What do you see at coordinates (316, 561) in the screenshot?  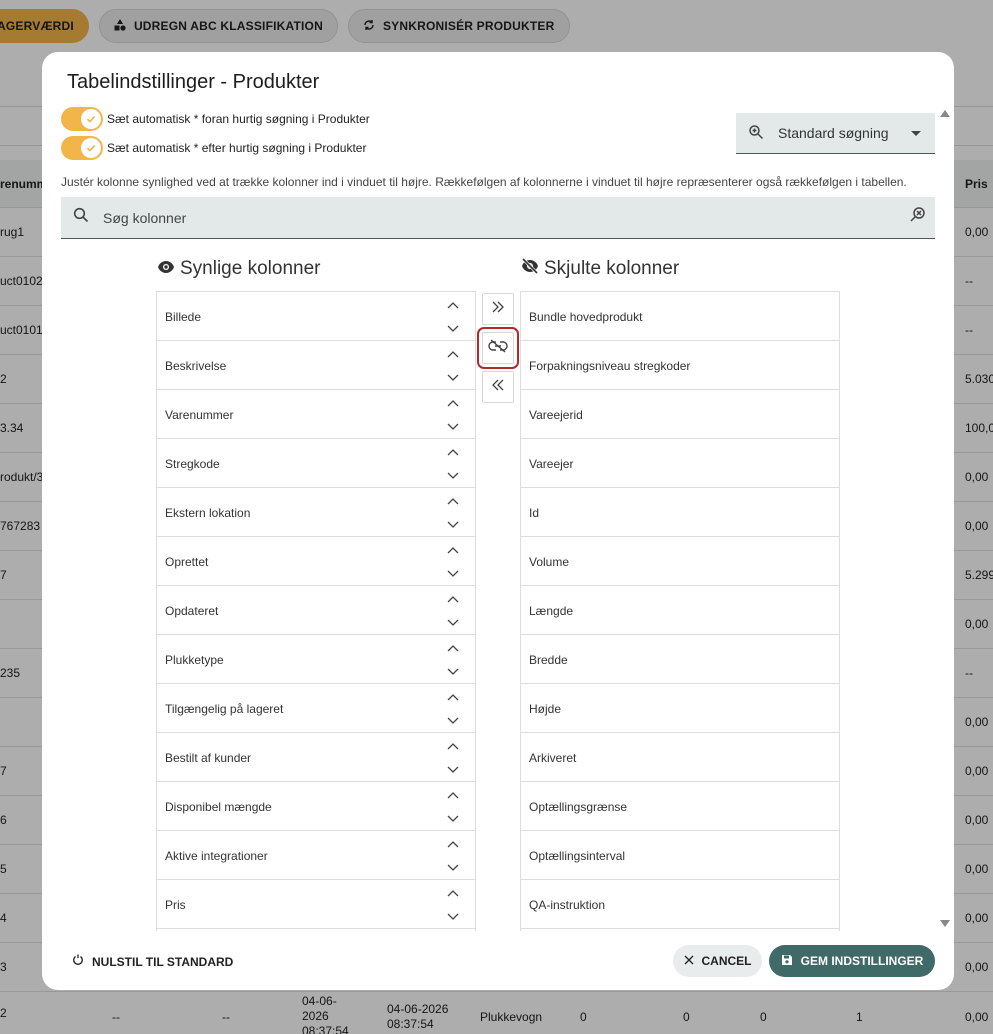 I see `column-list-item: Oprettet` at bounding box center [316, 561].